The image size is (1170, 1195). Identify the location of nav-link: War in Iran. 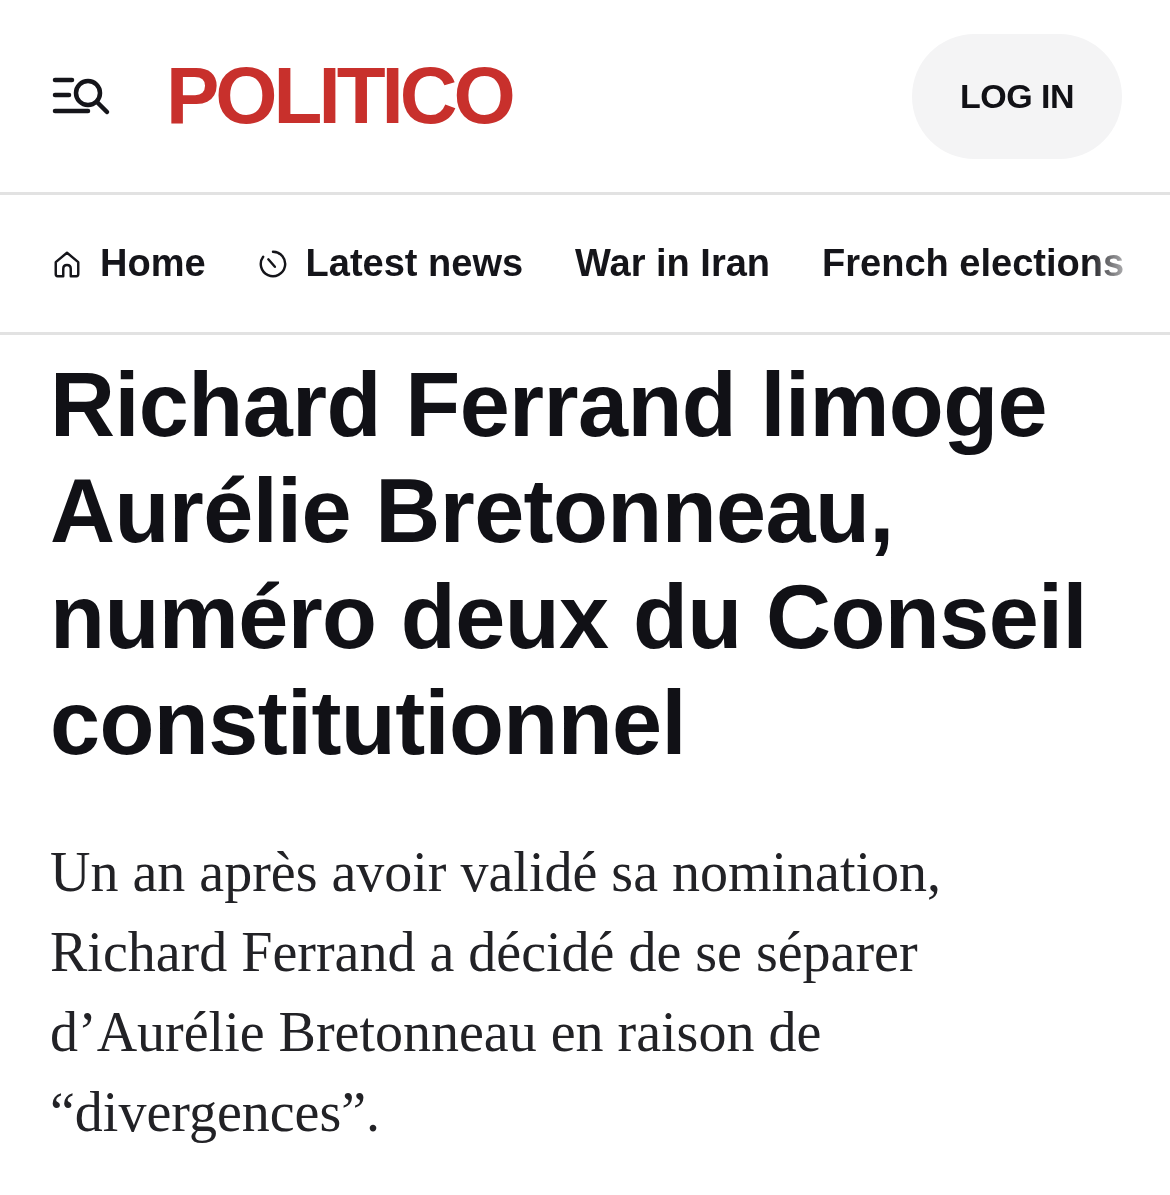
(673, 263).